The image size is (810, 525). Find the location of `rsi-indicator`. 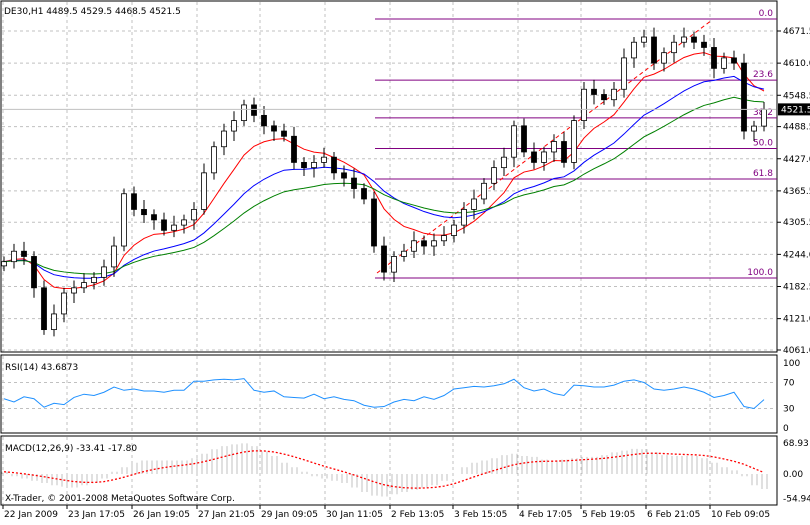

rsi-indicator is located at coordinates (384, 394).